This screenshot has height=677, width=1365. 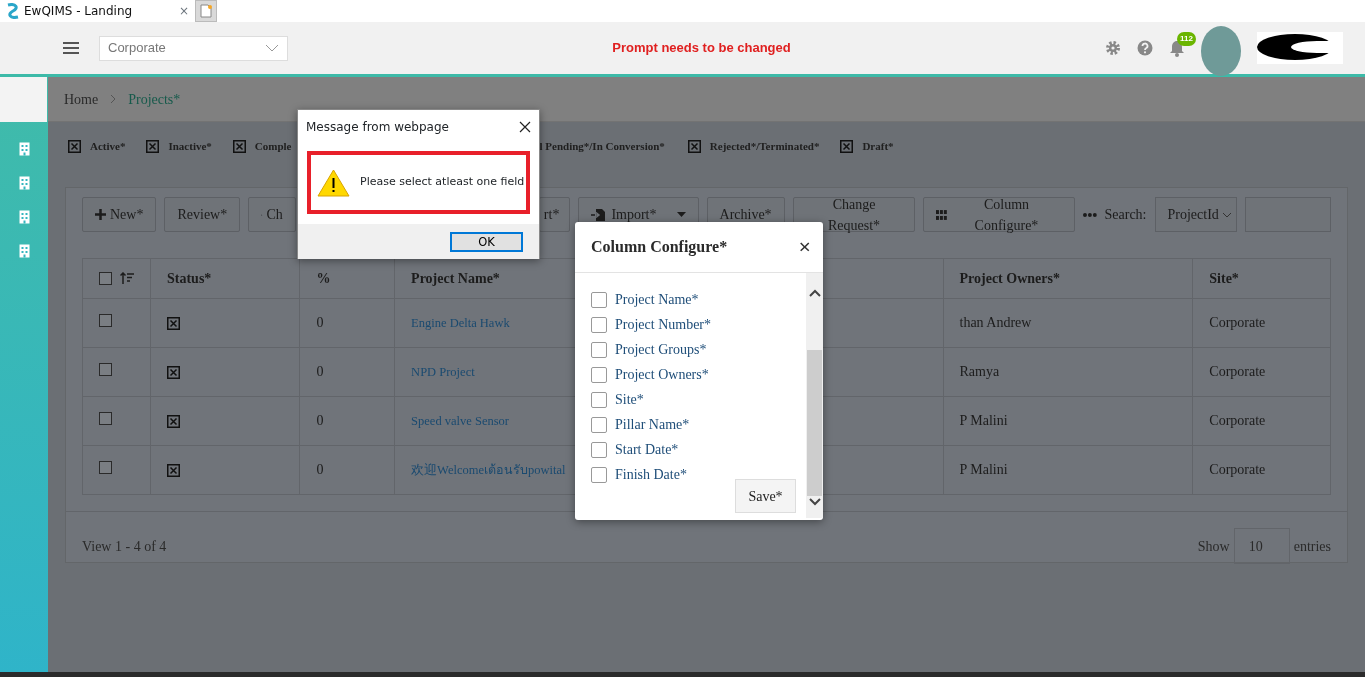 What do you see at coordinates (1196, 214) in the screenshot?
I see `search-column-select: ProjectId` at bounding box center [1196, 214].